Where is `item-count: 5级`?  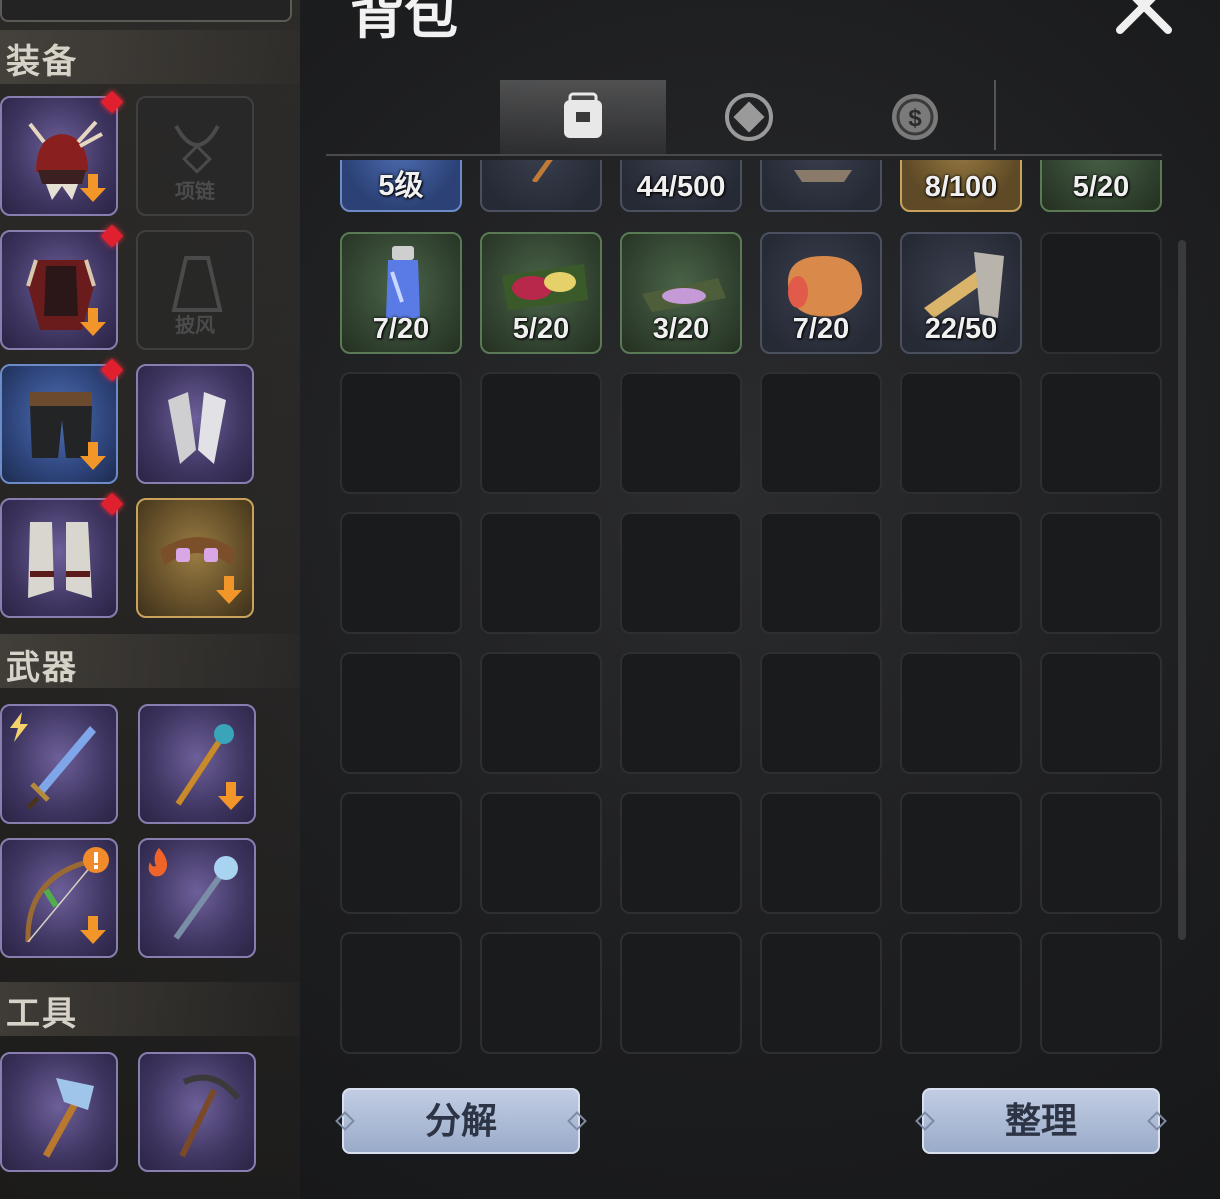
item-count: 5级 is located at coordinates (401, 186).